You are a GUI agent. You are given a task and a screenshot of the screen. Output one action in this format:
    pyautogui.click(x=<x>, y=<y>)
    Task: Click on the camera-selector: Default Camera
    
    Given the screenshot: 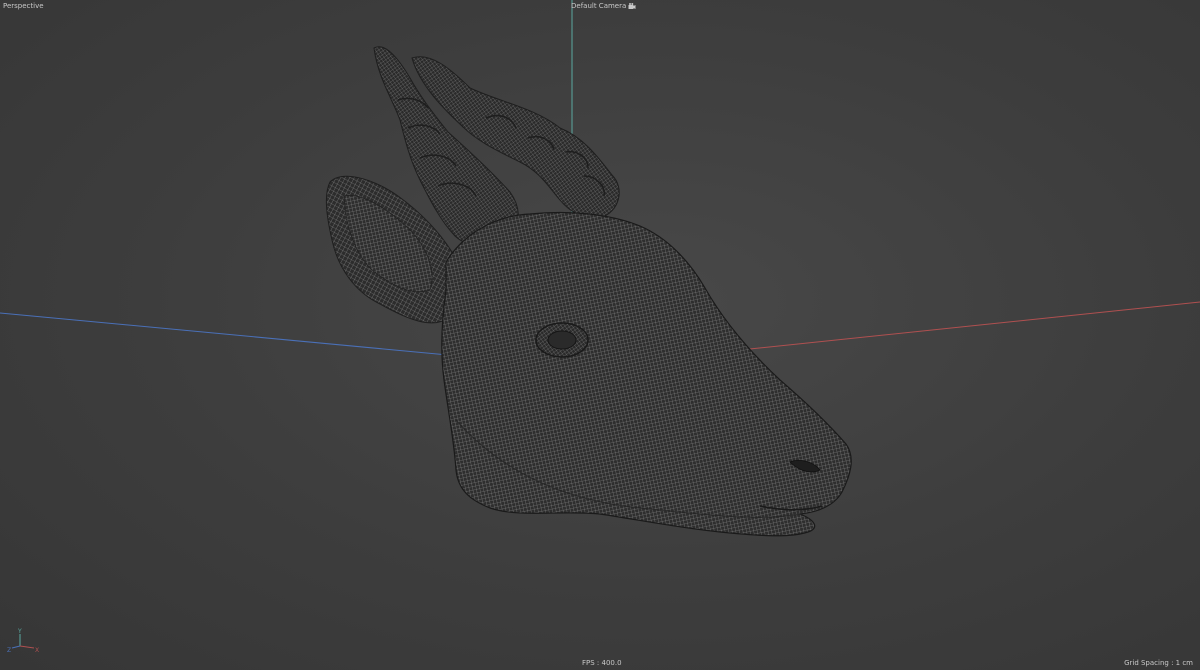 What is the action you would take?
    pyautogui.click(x=603, y=6)
    